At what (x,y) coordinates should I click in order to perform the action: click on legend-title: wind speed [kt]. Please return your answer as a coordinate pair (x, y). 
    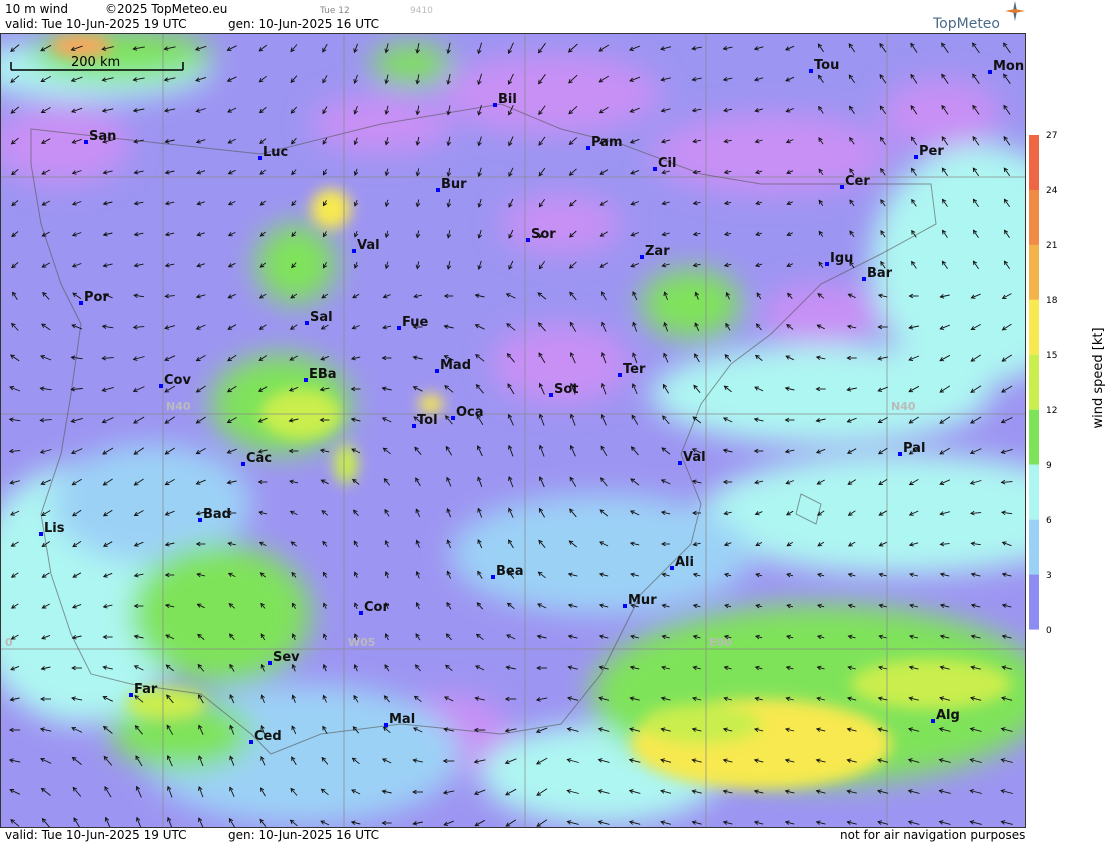
    Looking at the image, I should click on (1098, 377).